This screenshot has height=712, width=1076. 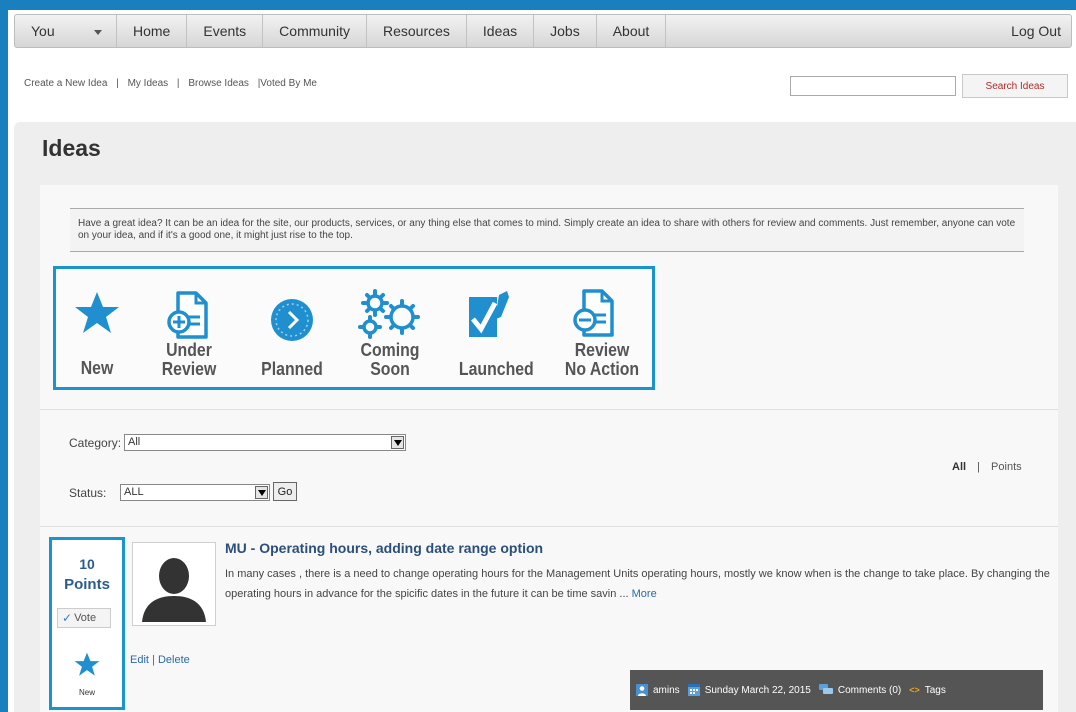 I want to click on my-ideas-link: My Ideas, so click(x=148, y=83).